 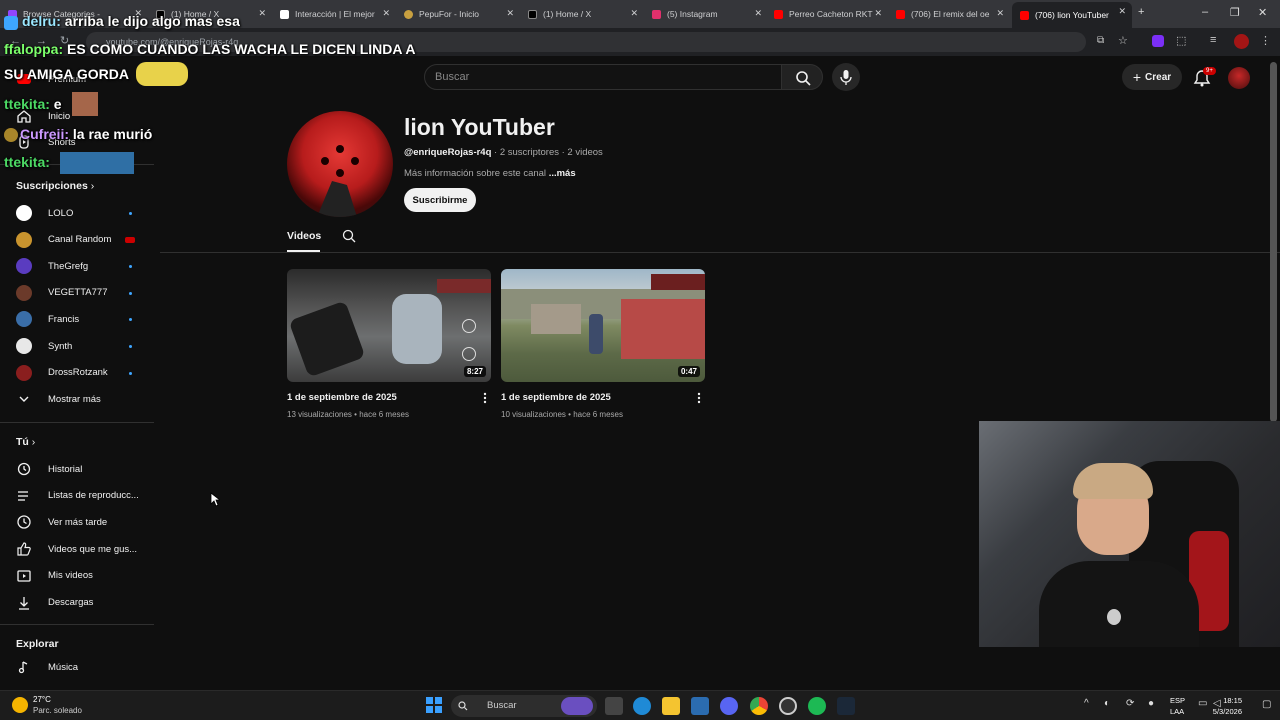 I want to click on emote-image, so click(x=85, y=104).